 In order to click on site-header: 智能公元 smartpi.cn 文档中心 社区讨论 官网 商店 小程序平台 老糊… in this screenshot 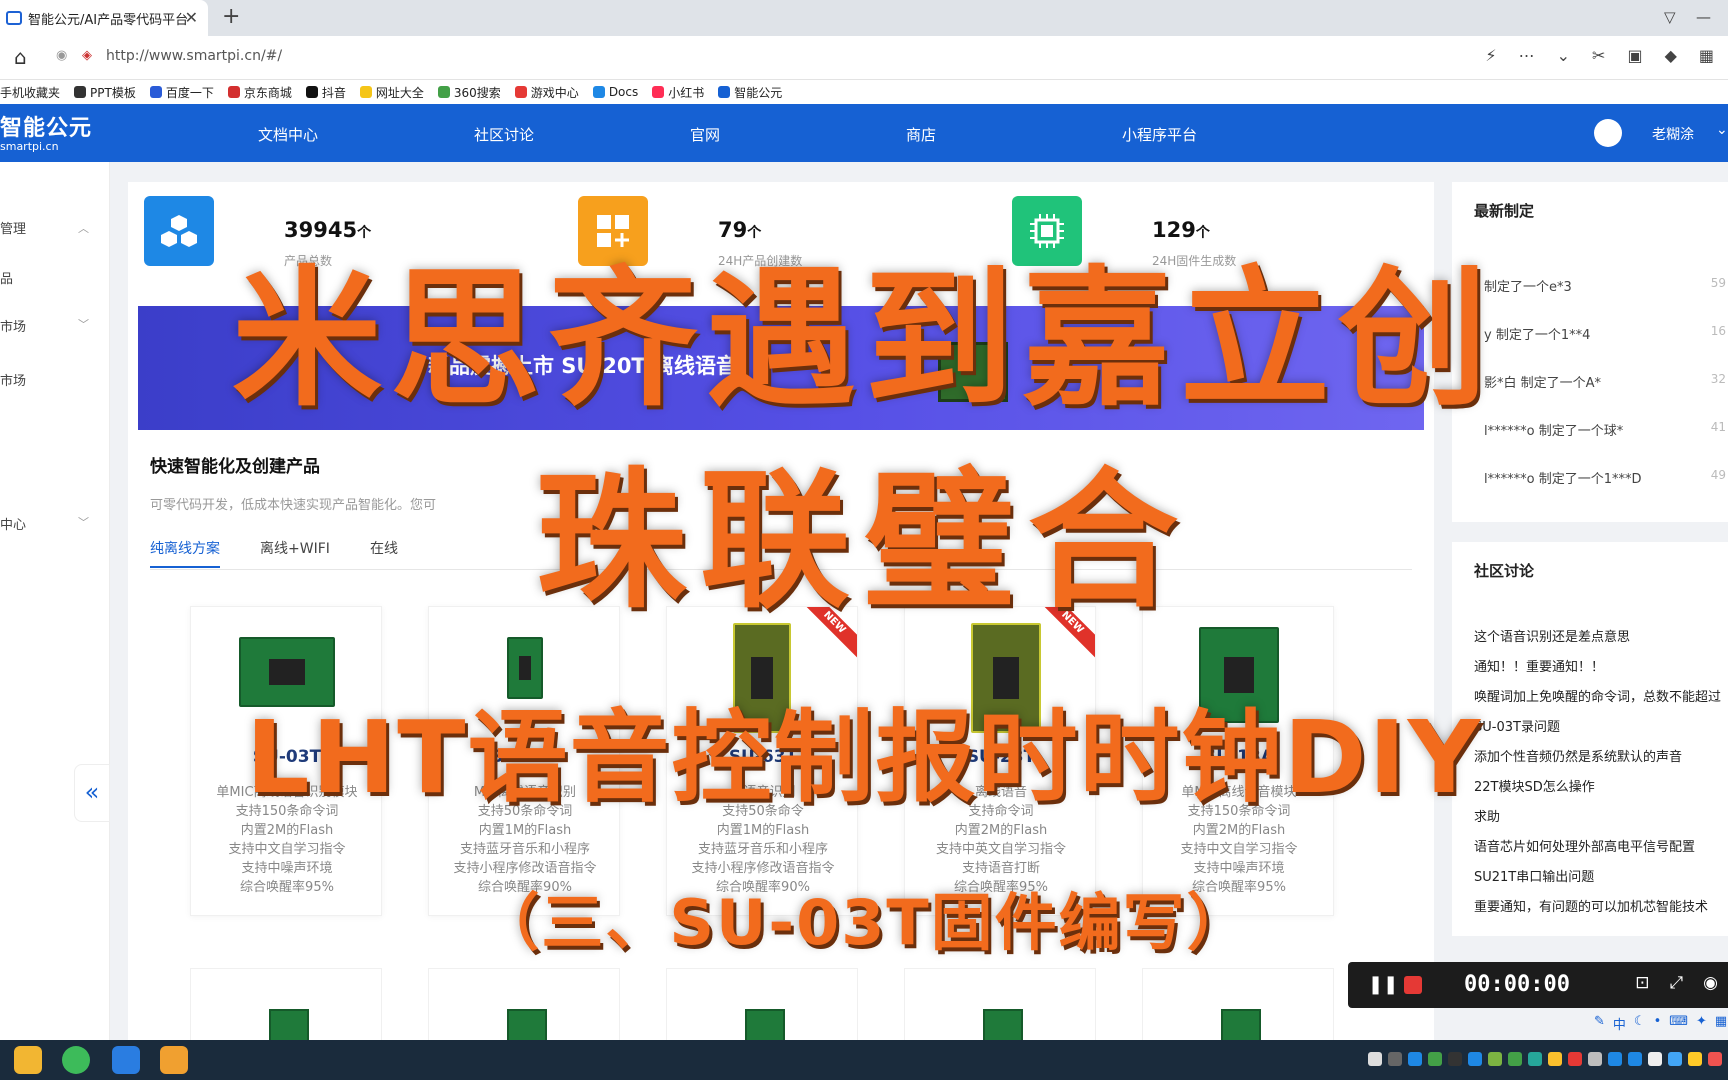, I will do `click(864, 133)`.